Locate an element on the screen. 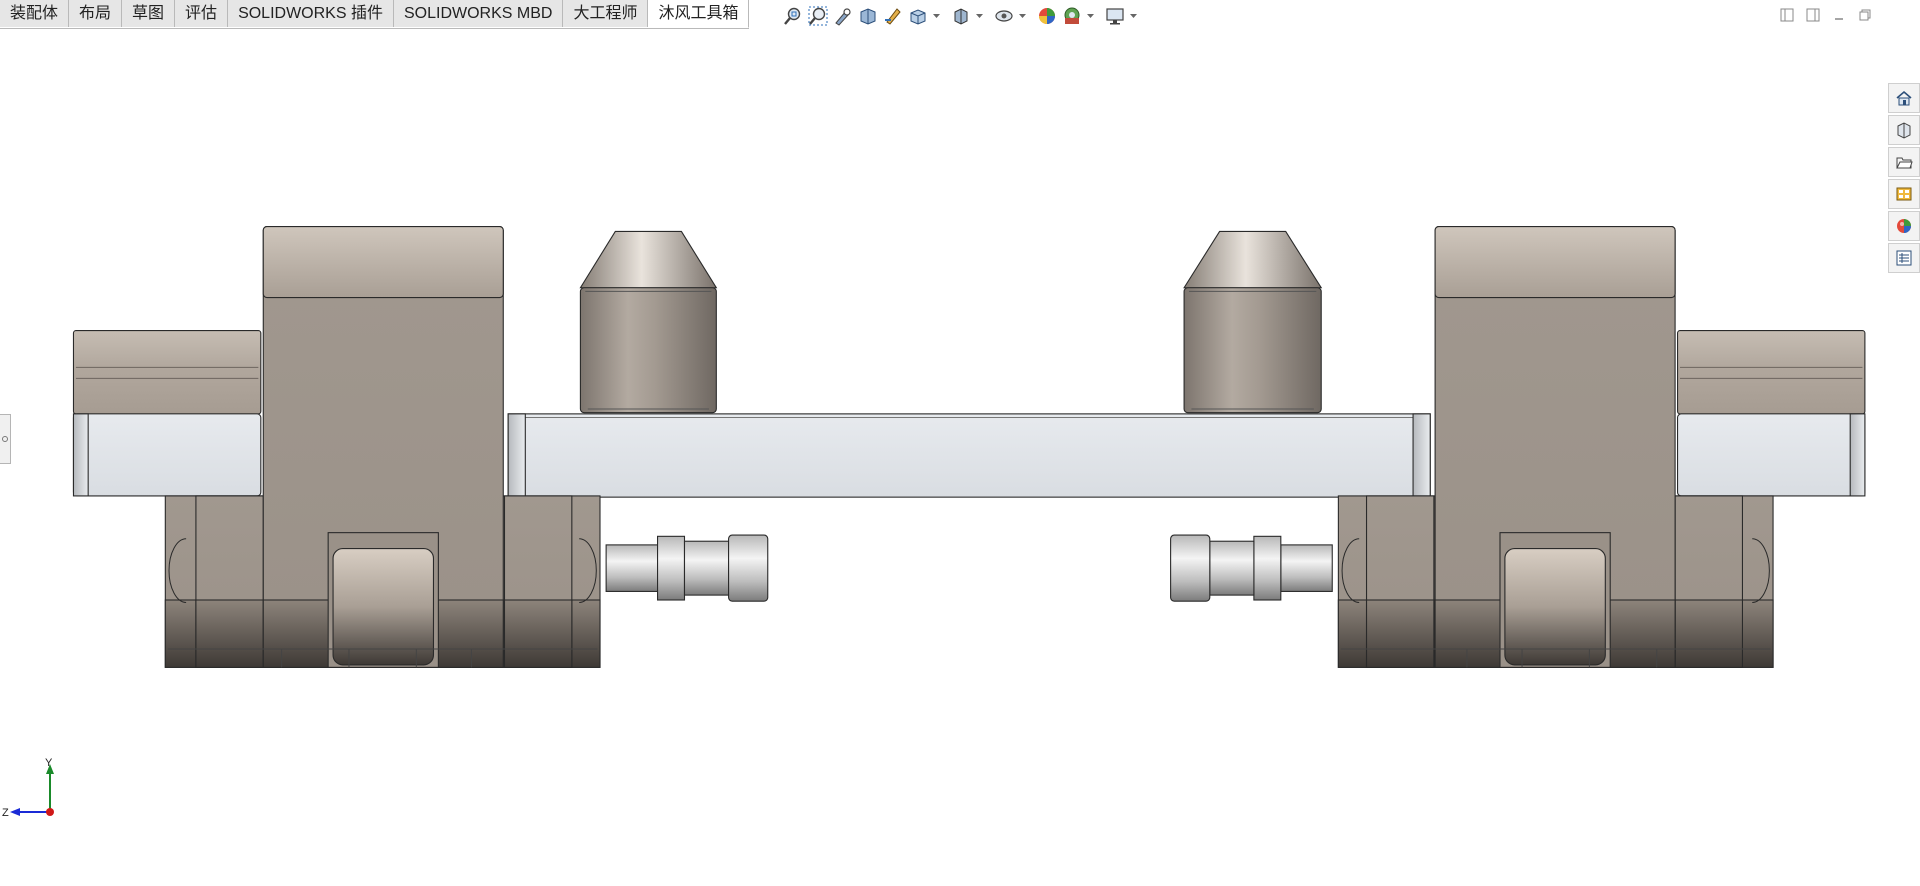 The height and width of the screenshot is (886, 1920). crossbar-face is located at coordinates (969, 455).